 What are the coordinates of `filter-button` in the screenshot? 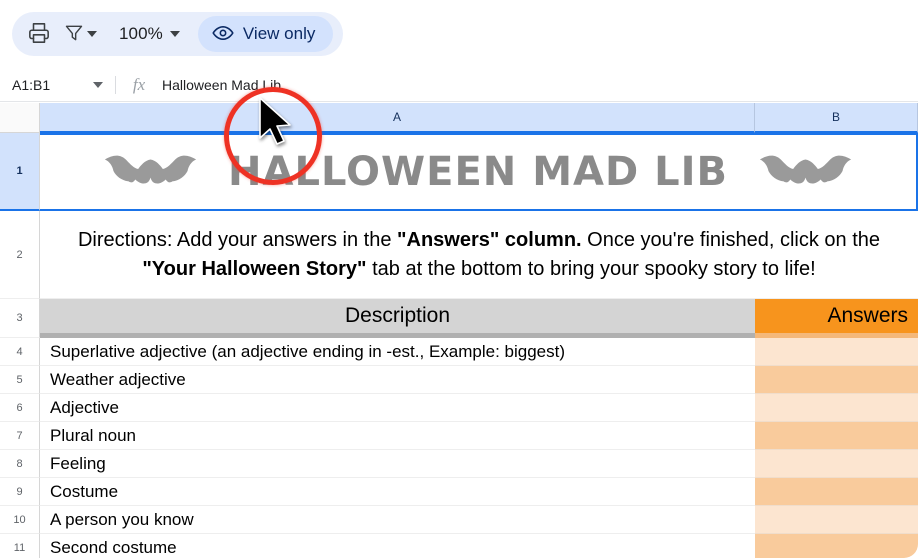 It's located at (80, 34).